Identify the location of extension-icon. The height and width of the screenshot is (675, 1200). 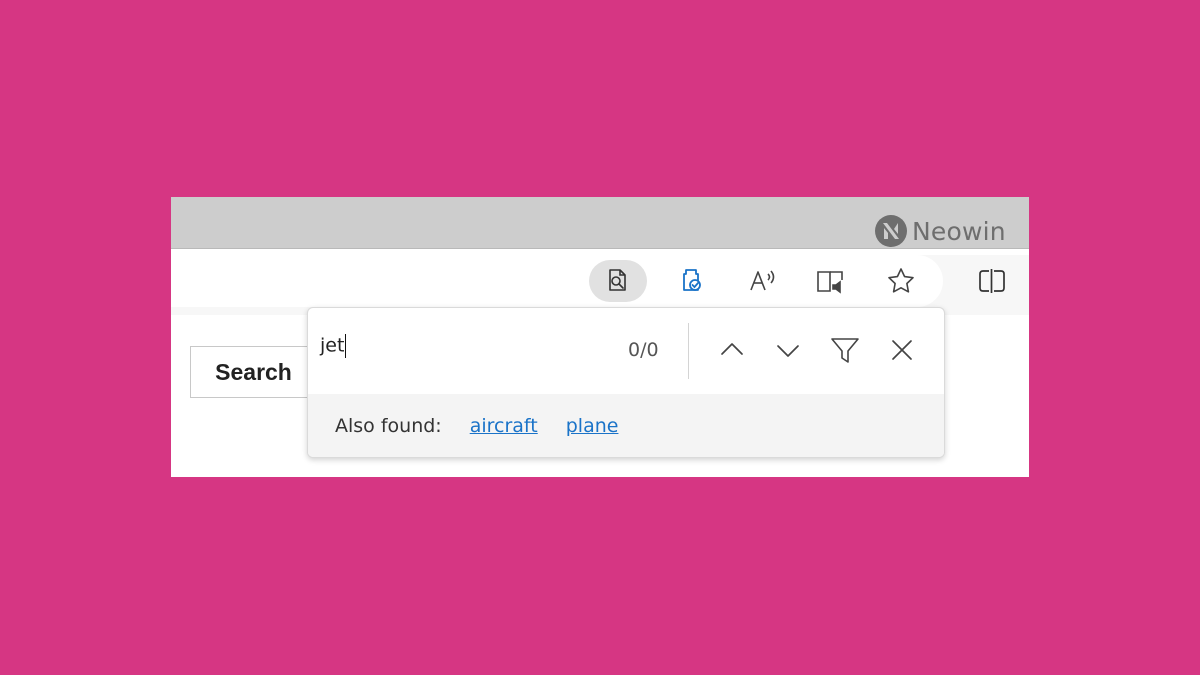
(692, 280).